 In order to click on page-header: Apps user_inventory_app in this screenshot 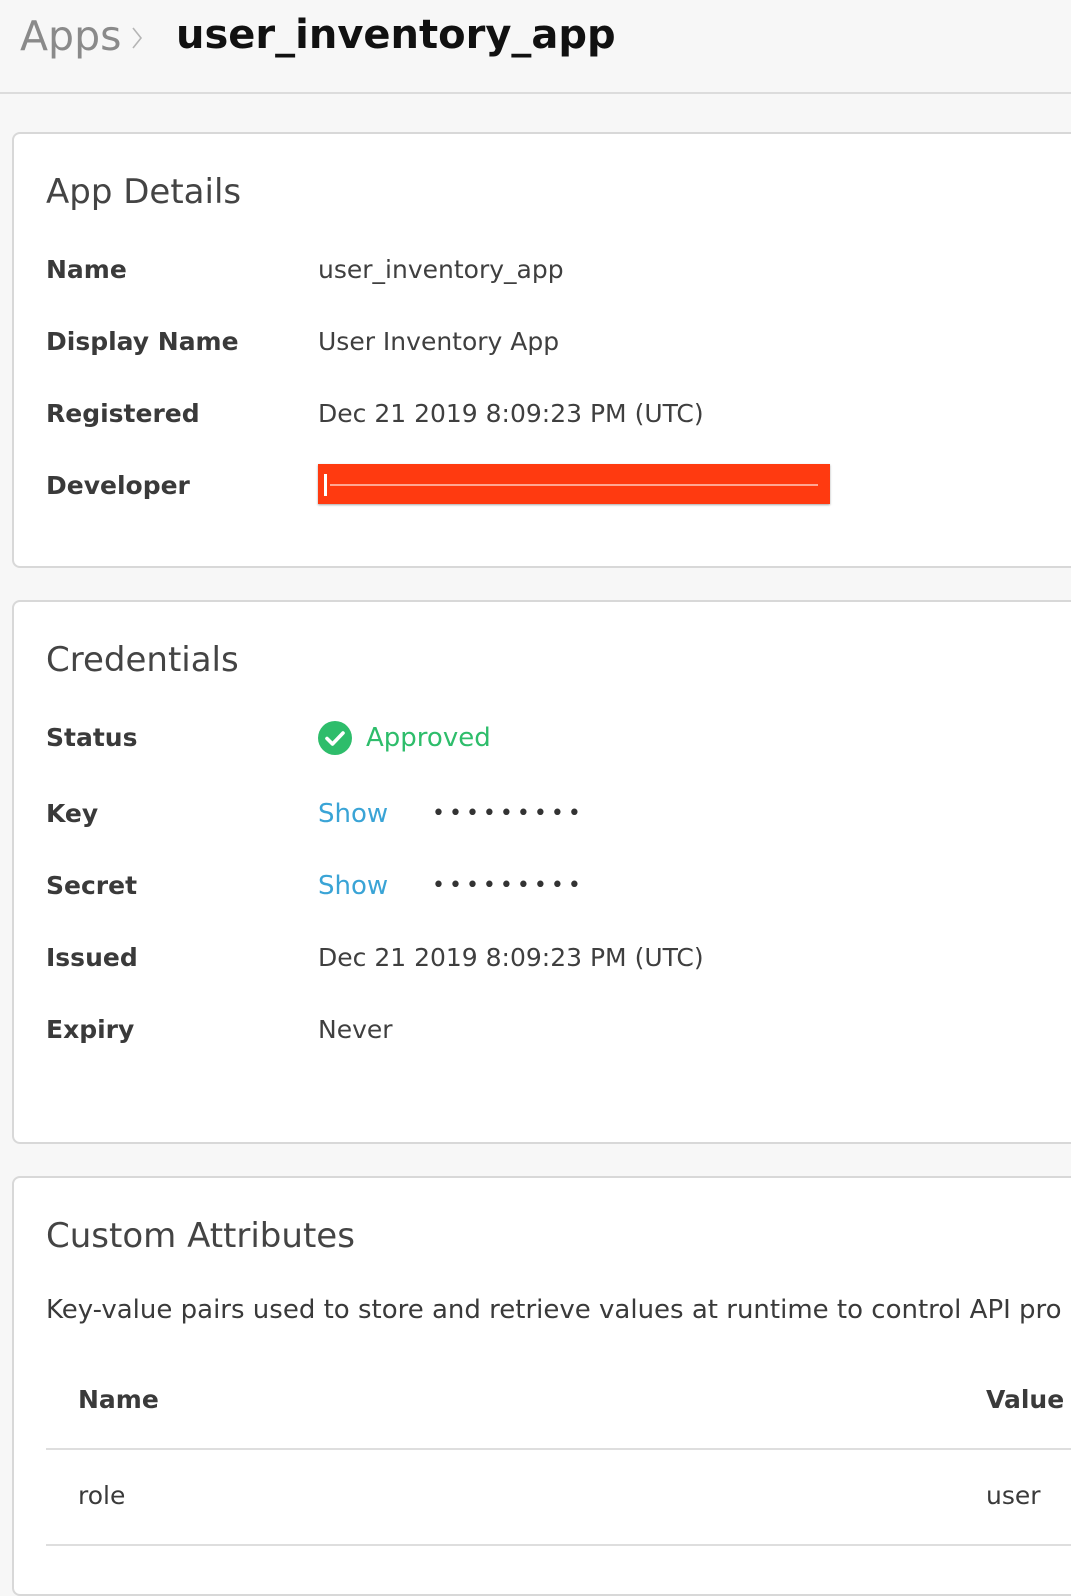, I will do `click(535, 47)`.